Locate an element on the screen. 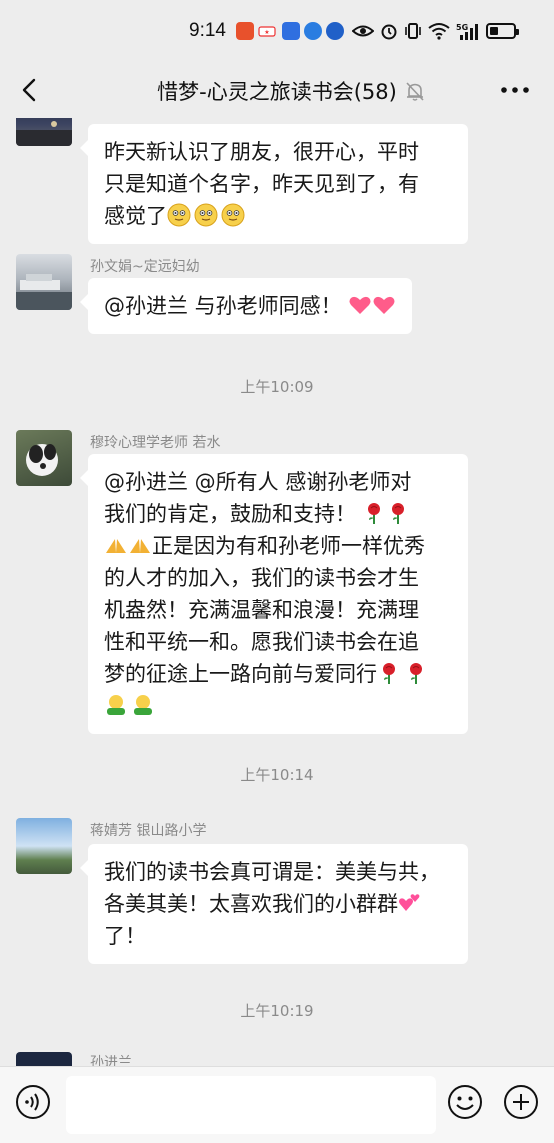 The image size is (554, 1143). input-bar is located at coordinates (277, 1104).